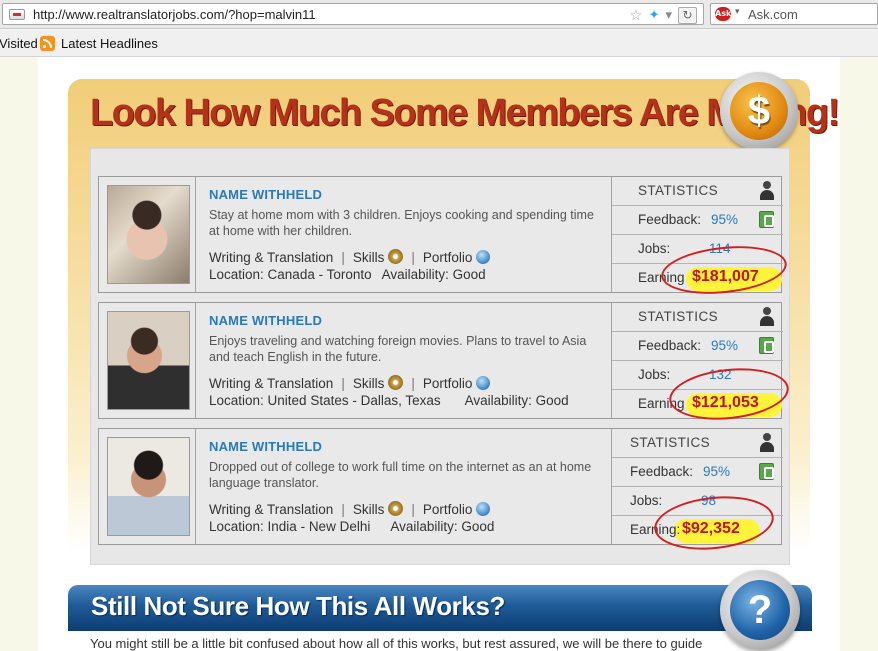 This screenshot has width=878, height=651. I want to click on bookmark-most-visited: Visited, so click(19, 43).